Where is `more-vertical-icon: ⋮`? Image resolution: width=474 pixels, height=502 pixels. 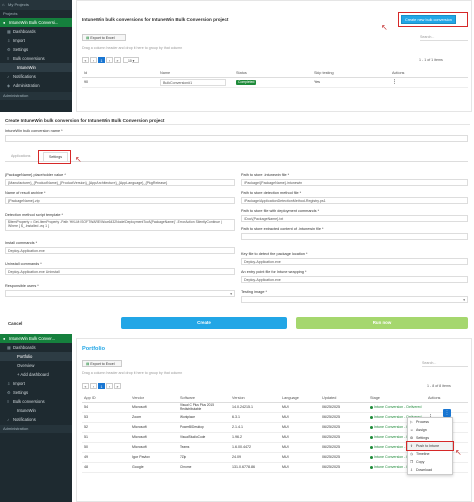 more-vertical-icon: ⋮ is located at coordinates (394, 82).